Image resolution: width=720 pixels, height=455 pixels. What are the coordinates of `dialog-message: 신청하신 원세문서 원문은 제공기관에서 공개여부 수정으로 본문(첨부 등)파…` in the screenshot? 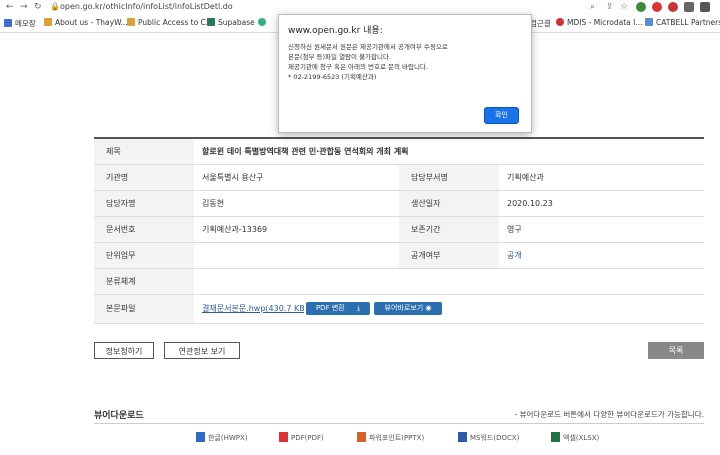 It's located at (406, 62).